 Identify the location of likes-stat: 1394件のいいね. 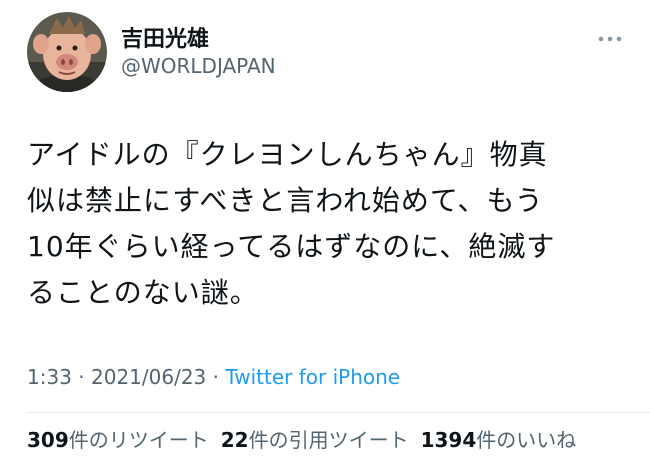
(499, 440).